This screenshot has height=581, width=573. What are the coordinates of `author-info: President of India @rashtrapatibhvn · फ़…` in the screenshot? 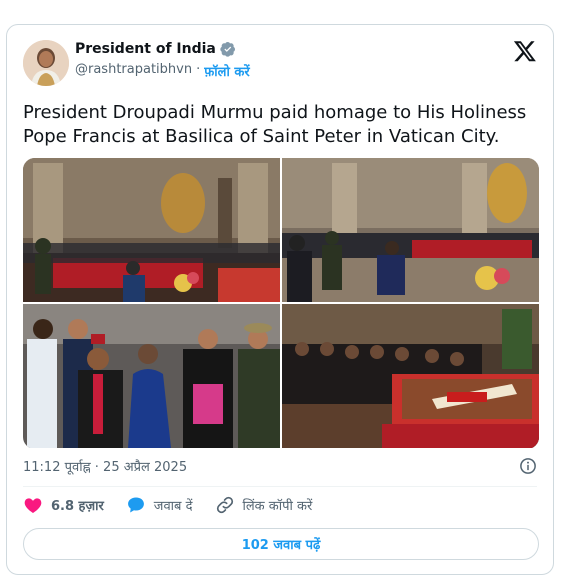 It's located at (162, 60).